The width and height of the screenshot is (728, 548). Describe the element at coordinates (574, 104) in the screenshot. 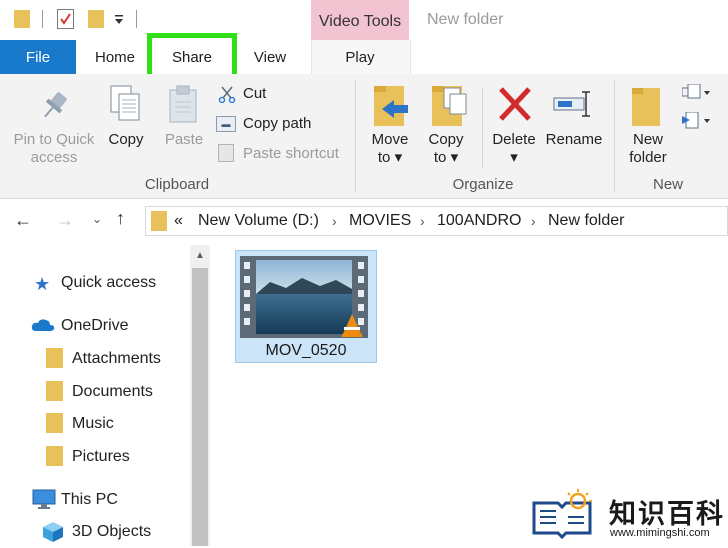

I see `rename-icon` at that location.